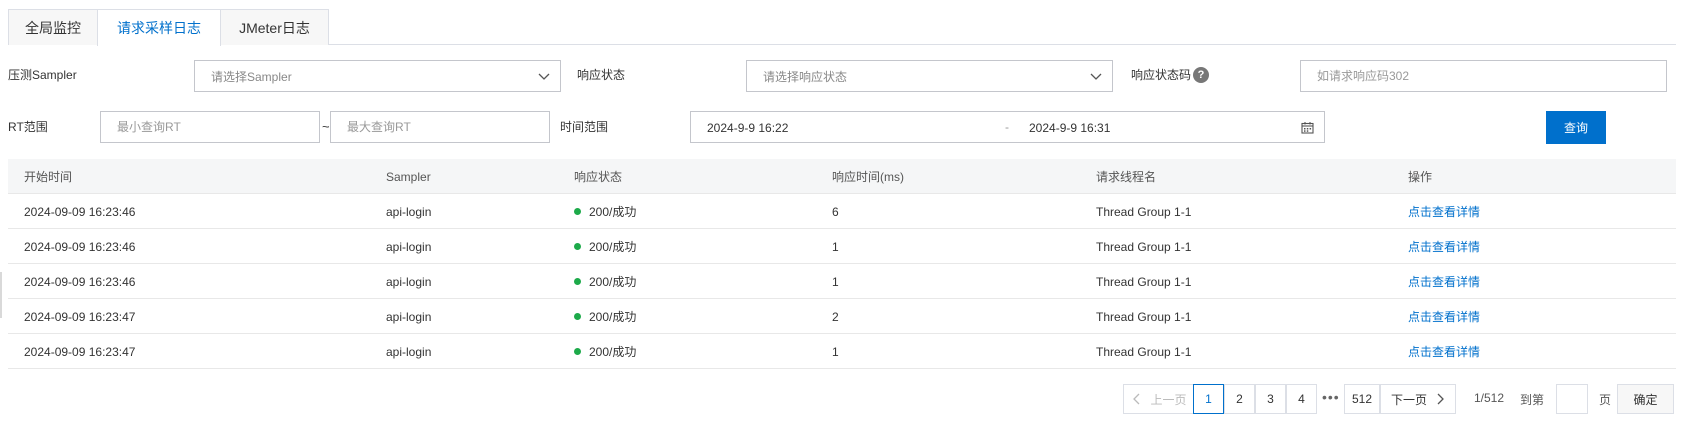 Image resolution: width=1681 pixels, height=425 pixels. I want to click on query-button: 查询, so click(1576, 127).